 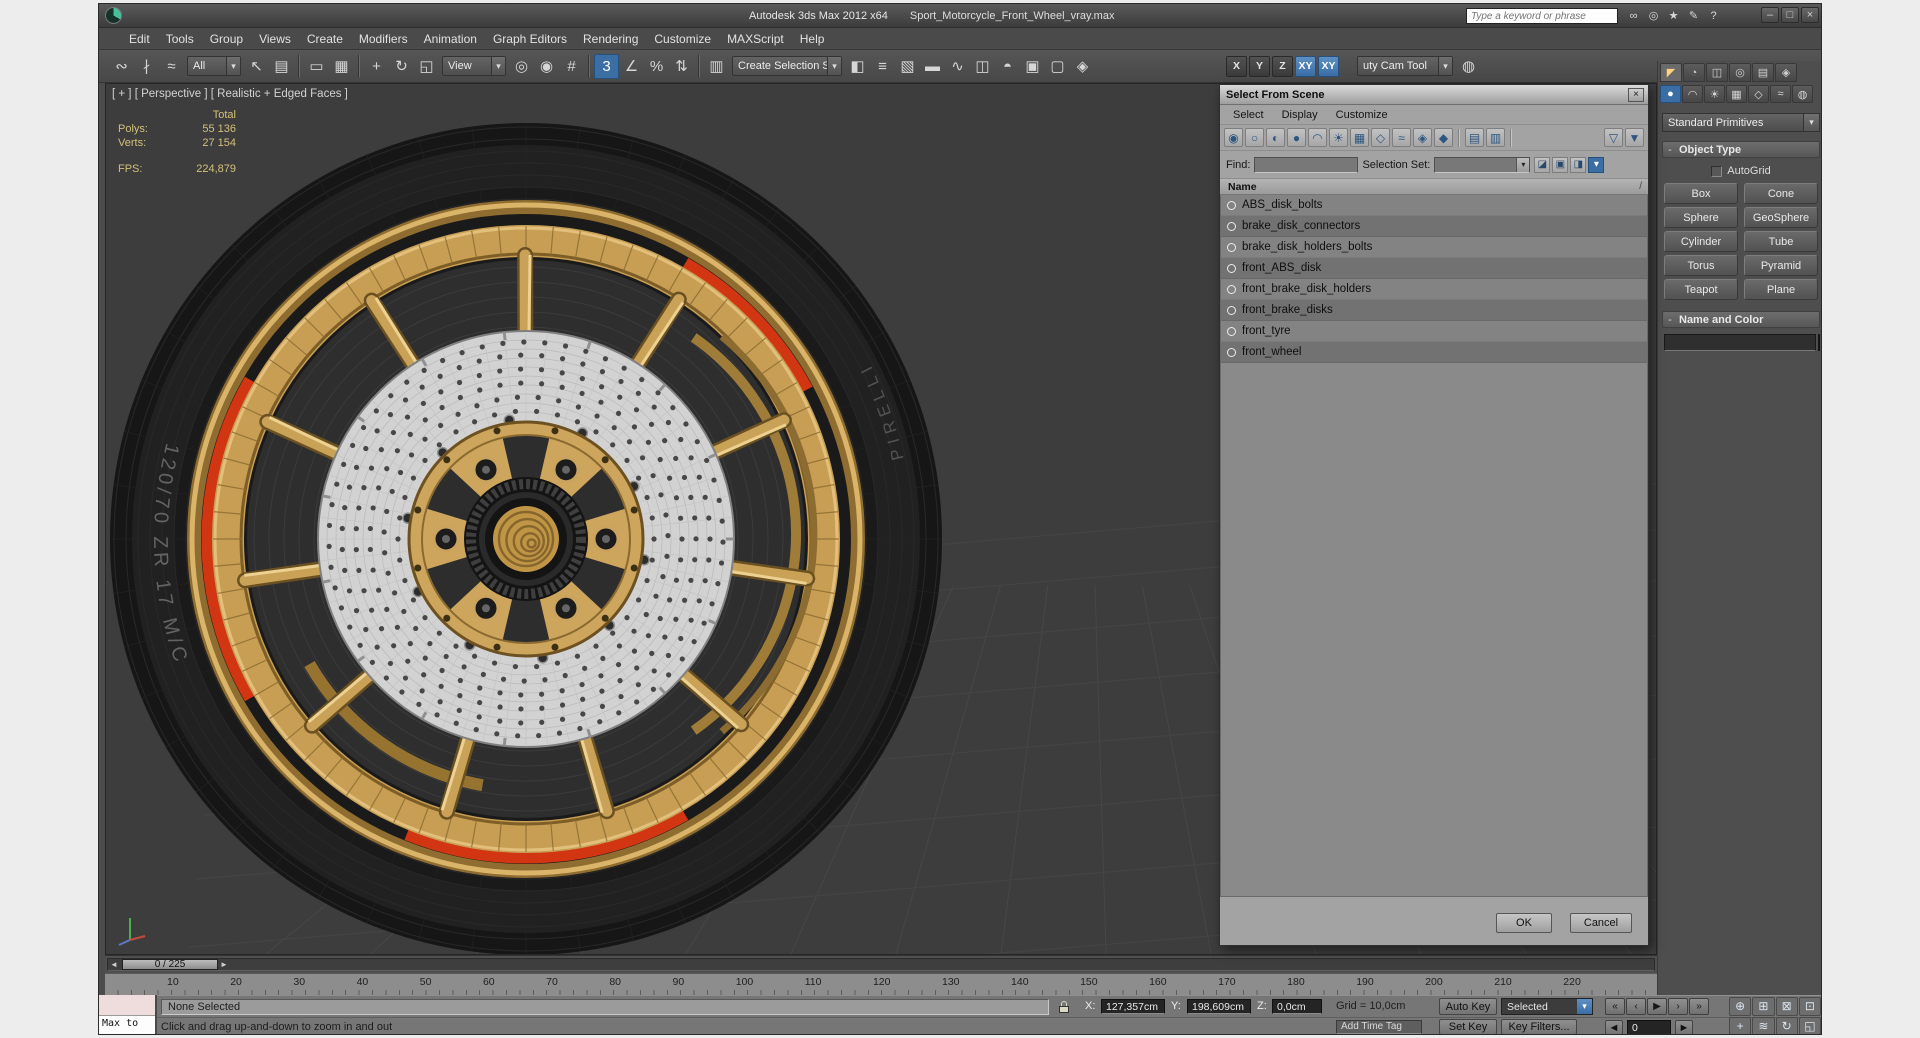 I want to click on menu-maxscript: MAXScript, so click(x=755, y=39).